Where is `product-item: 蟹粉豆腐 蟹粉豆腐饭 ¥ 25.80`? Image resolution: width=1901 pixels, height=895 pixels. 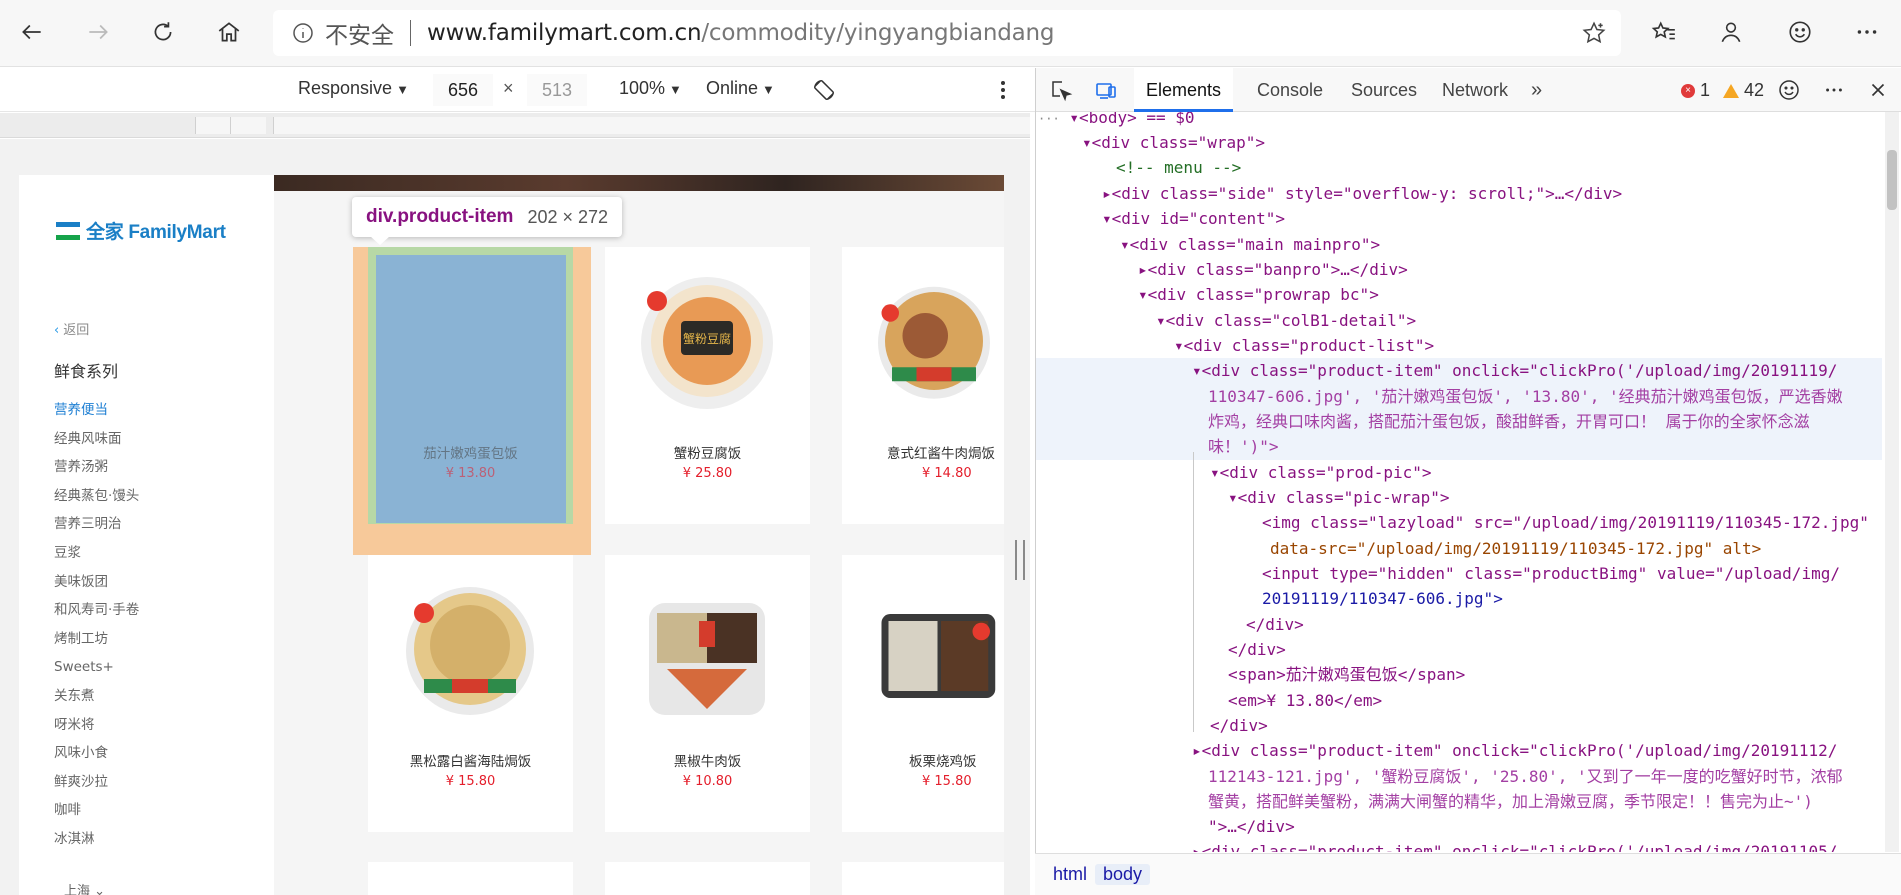
product-item: 蟹粉豆腐 蟹粉豆腐饭 ¥ 25.80 is located at coordinates (707, 385).